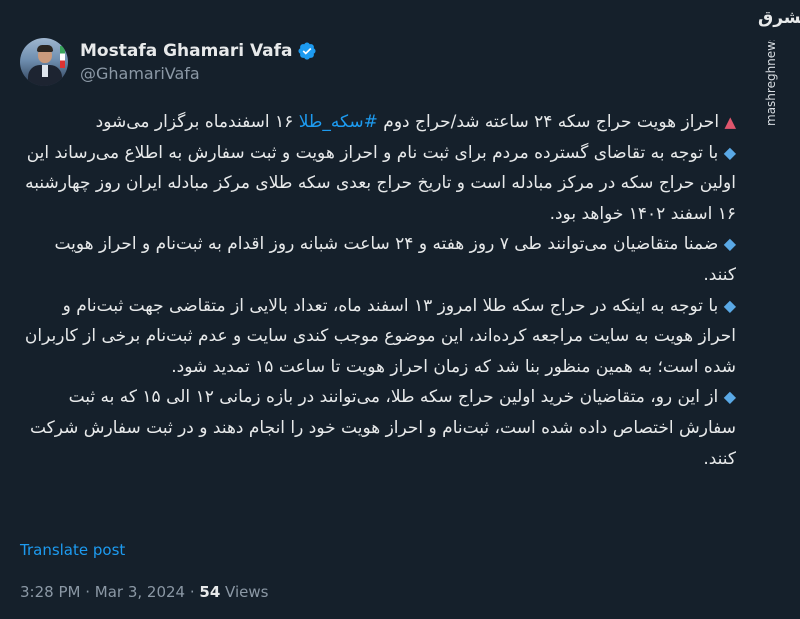  I want to click on red-triangle-icon: ▲, so click(730, 122).